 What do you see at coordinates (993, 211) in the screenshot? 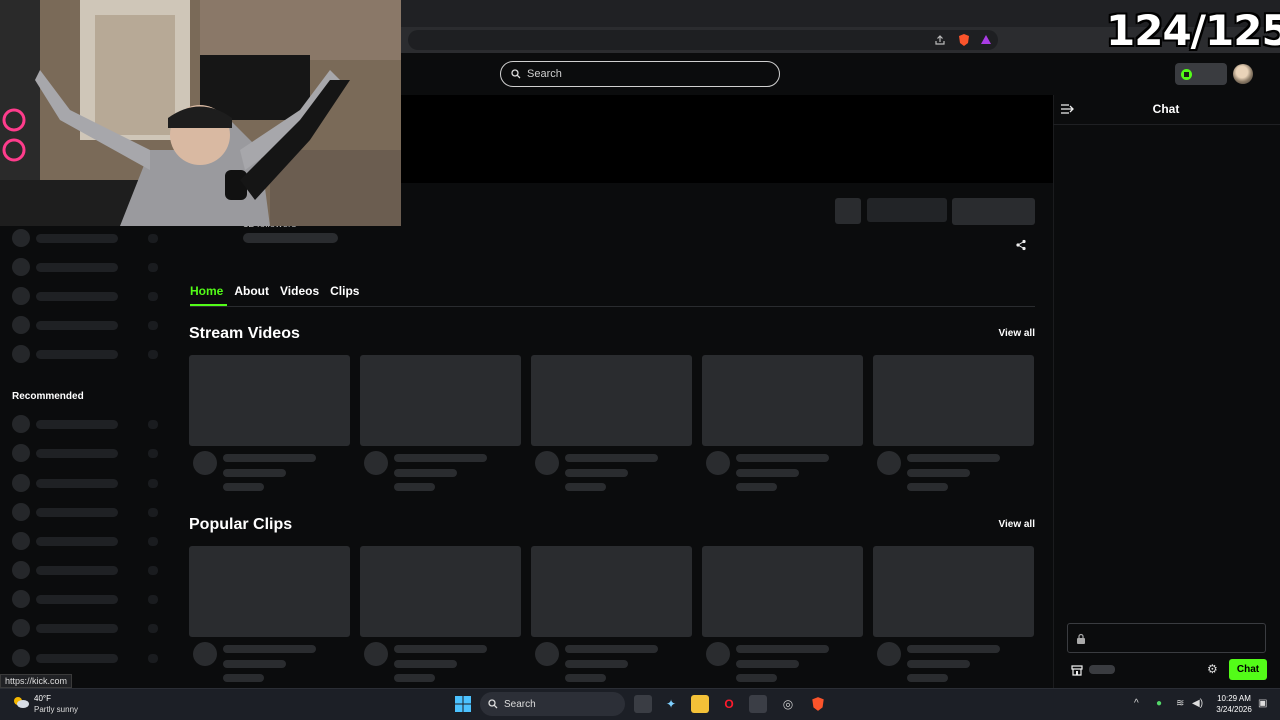
I see `subscribe-button` at bounding box center [993, 211].